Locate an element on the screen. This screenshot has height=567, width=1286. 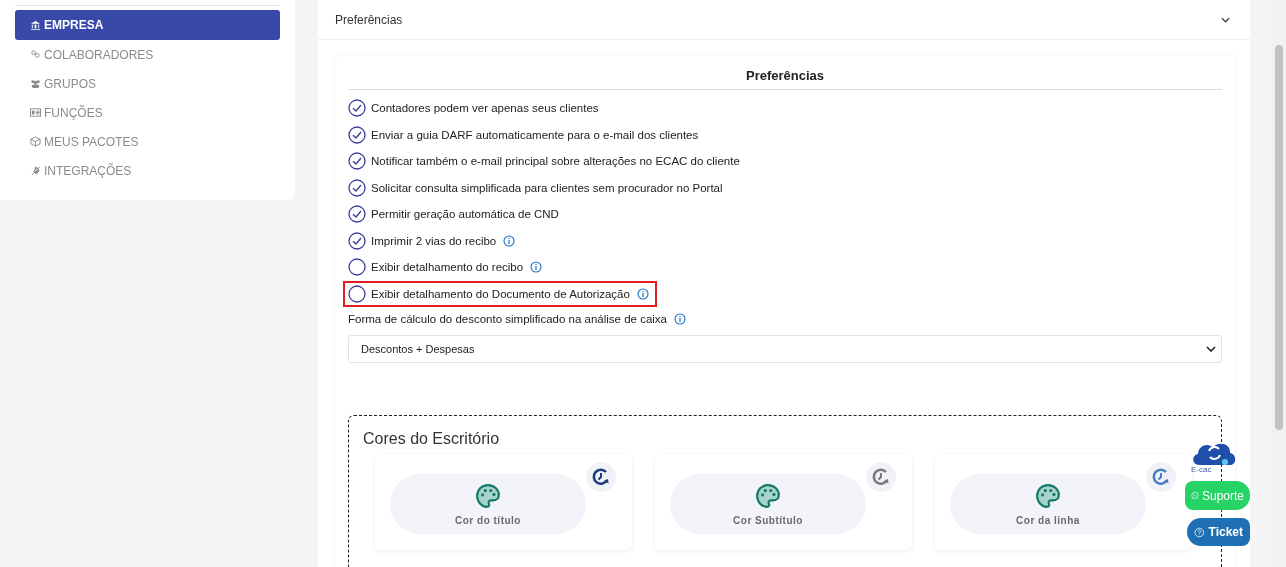
scrollbar is located at coordinates (1279, 283).